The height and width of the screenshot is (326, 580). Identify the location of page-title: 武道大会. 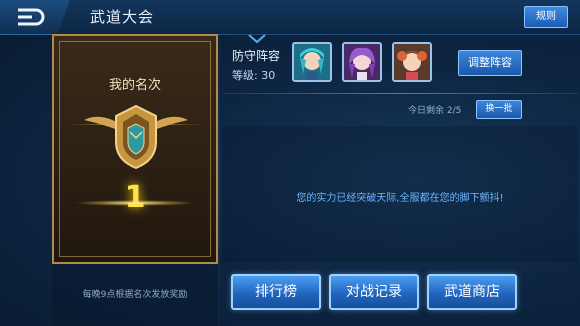
(122, 17).